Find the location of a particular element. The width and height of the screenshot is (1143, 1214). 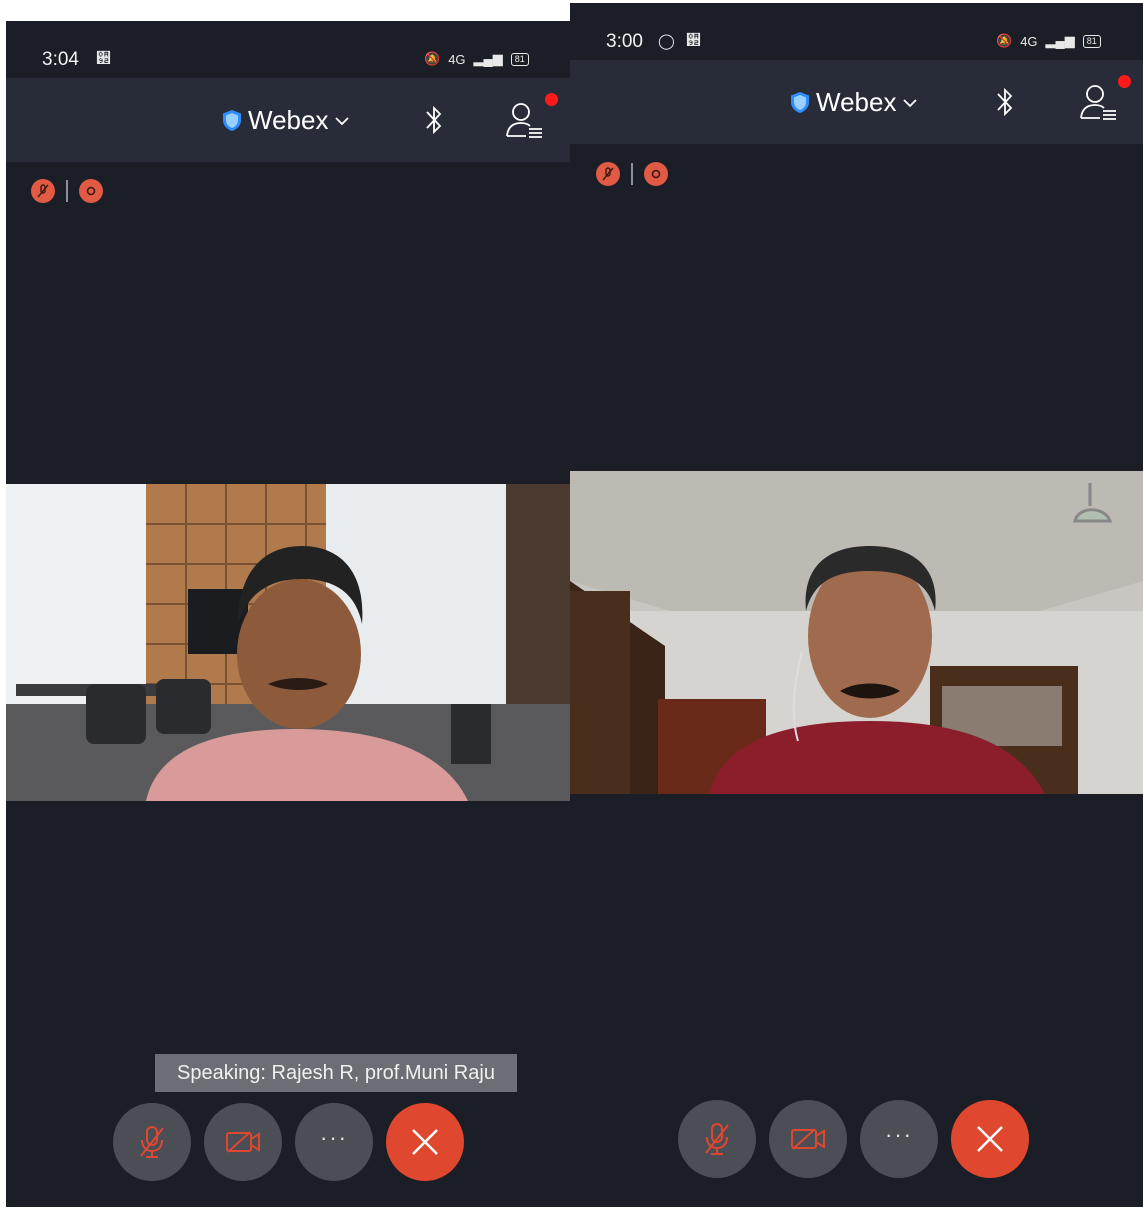

whatsapp-icon: ◯ is located at coordinates (666, 41).